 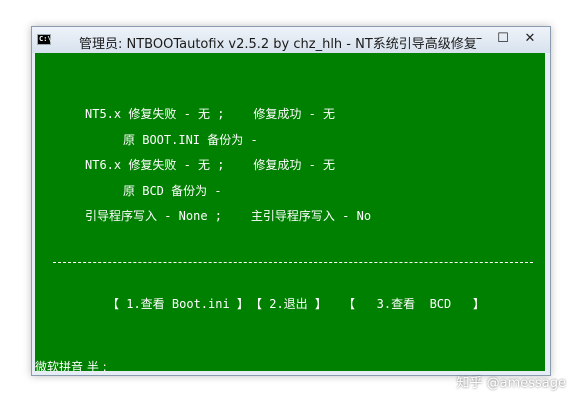 What do you see at coordinates (293, 262) in the screenshot?
I see `separator-line` at bounding box center [293, 262].